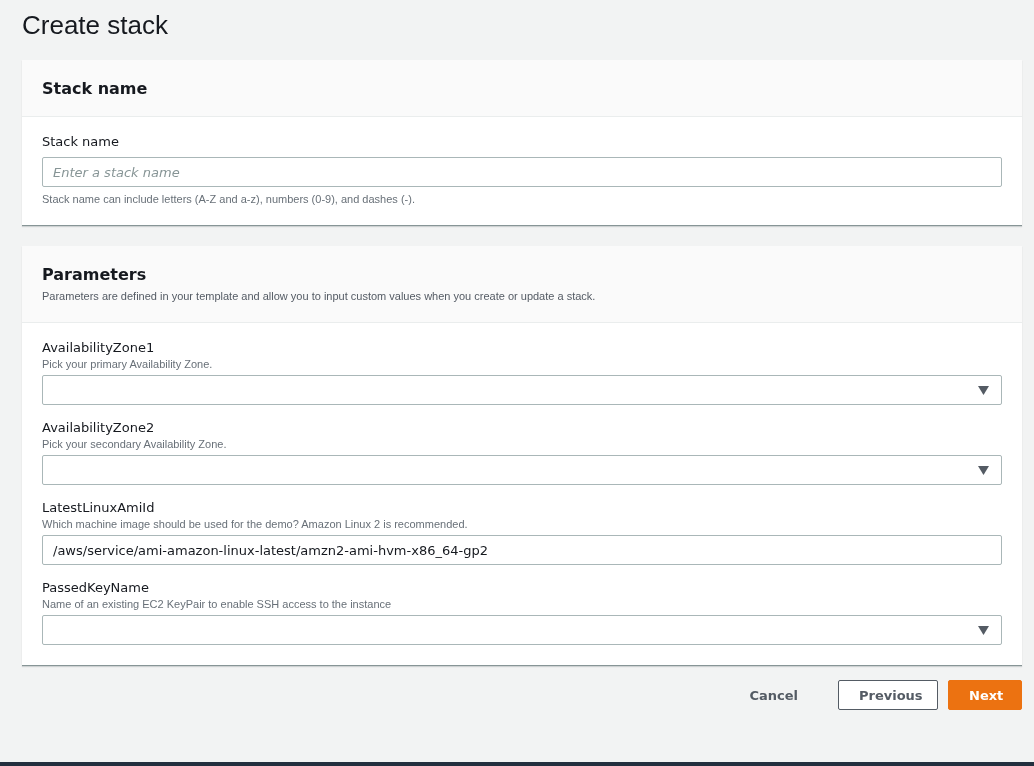  I want to click on field-description: Name of an existing EC2 KeyPair to enable SSH access to the instance, so click(217, 604).